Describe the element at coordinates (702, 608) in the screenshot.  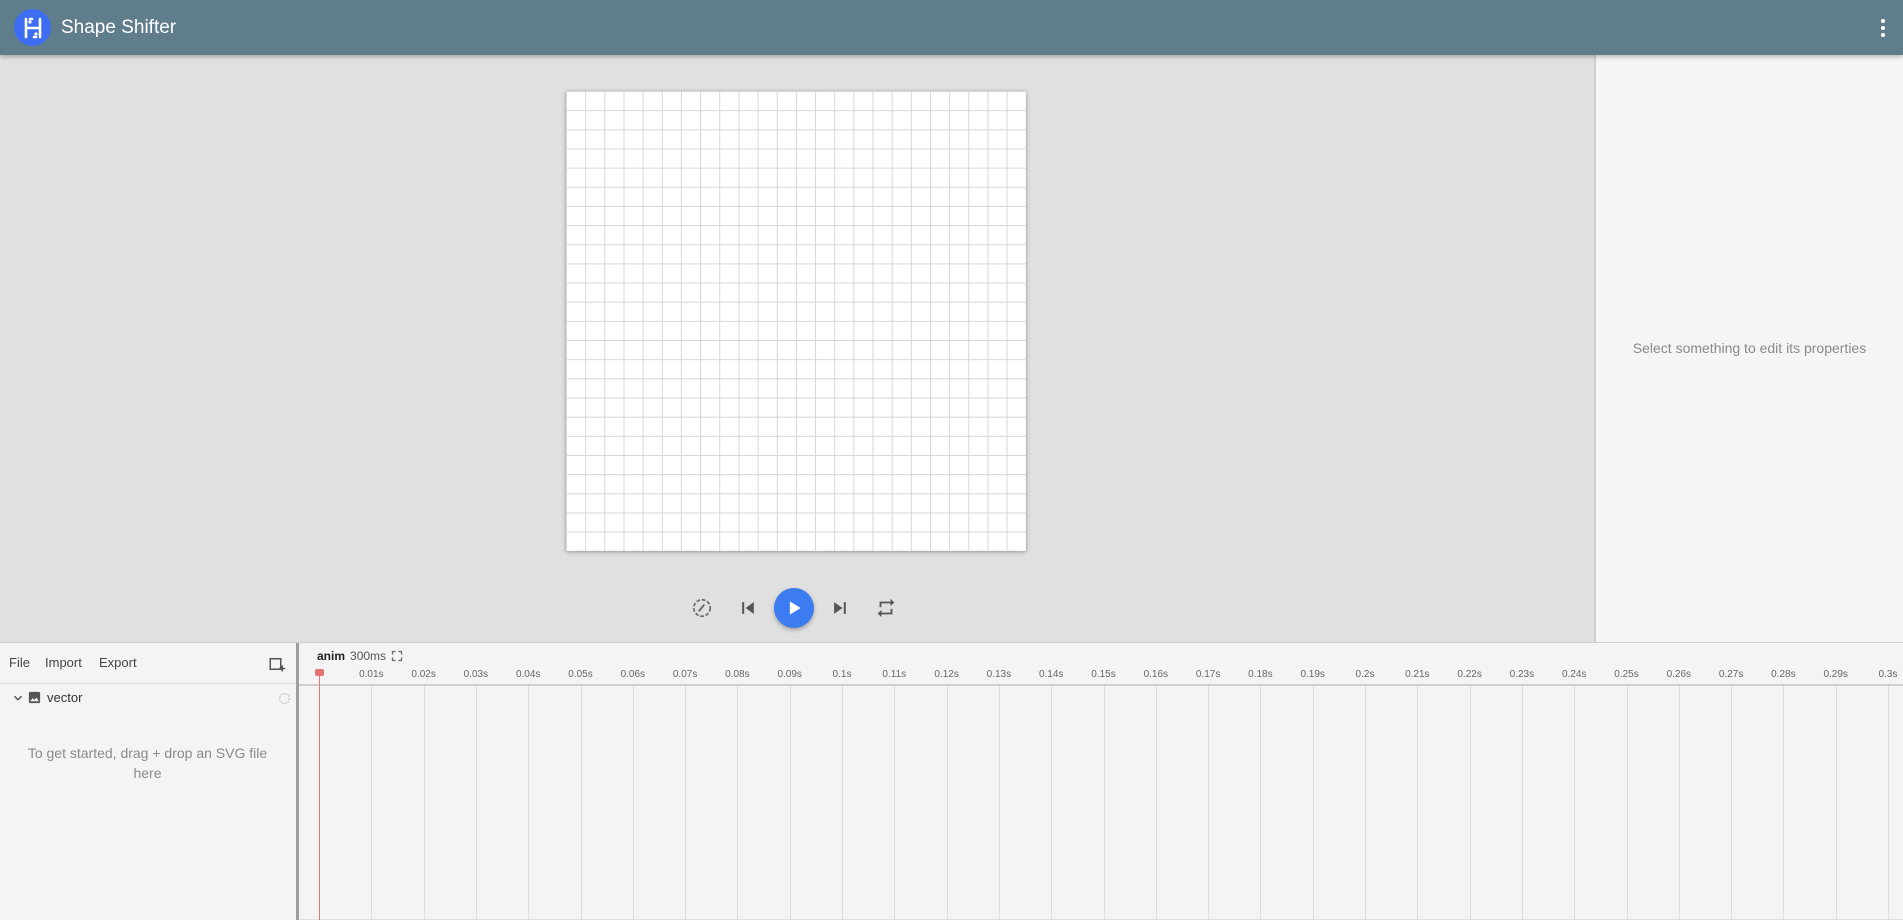
I see `speed-icon` at that location.